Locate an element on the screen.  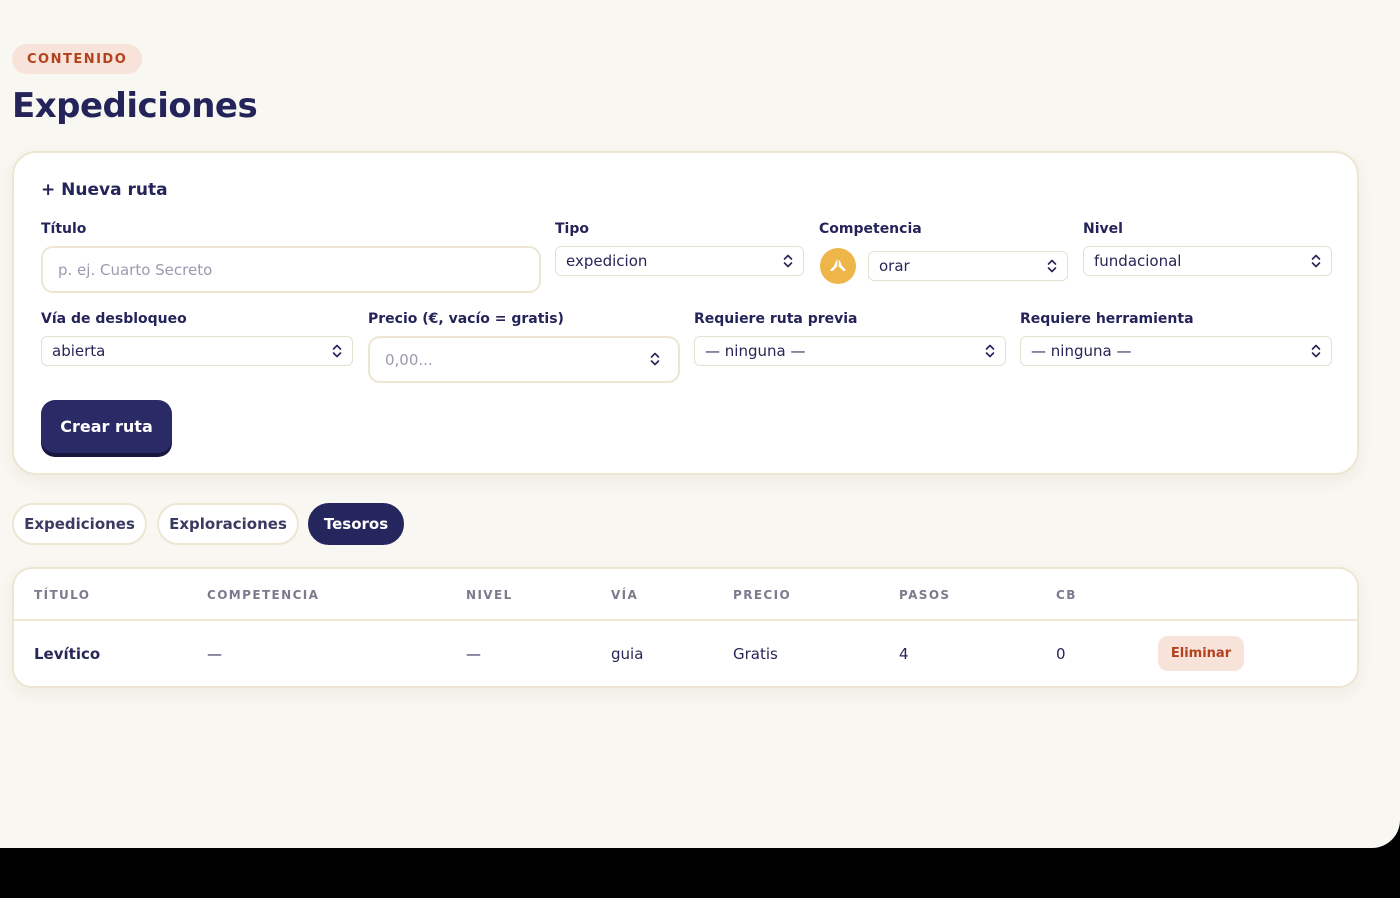
nivel-label: Nivel is located at coordinates (1103, 229).